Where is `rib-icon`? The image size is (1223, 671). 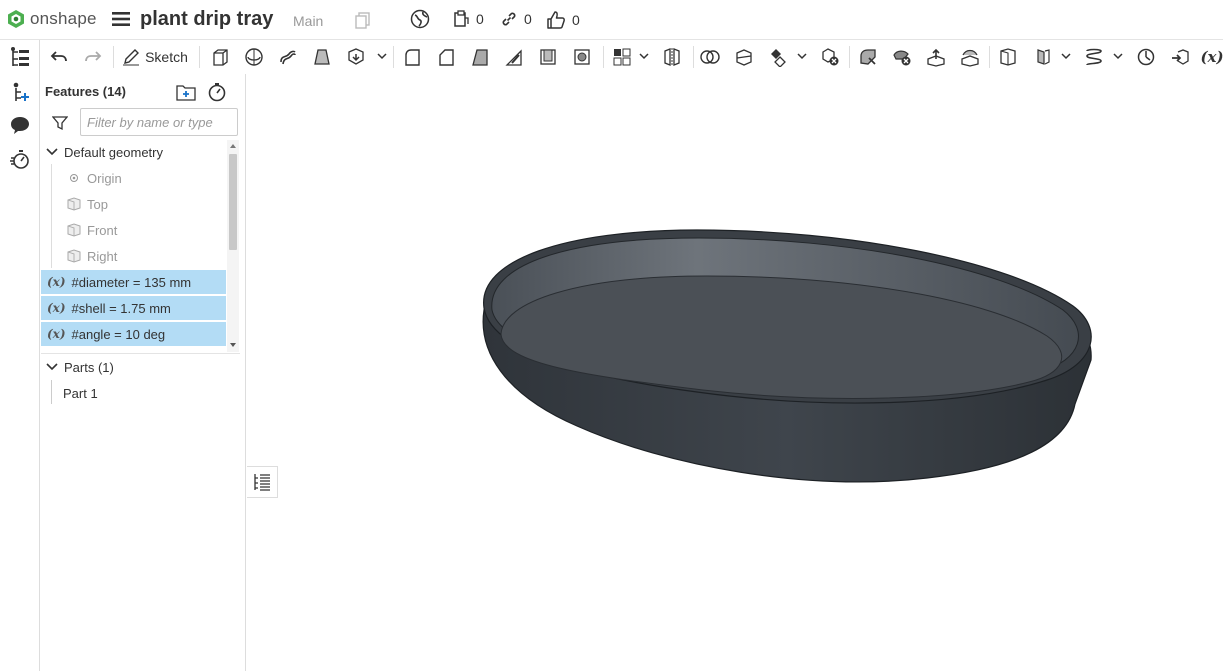
rib-icon is located at coordinates (514, 57).